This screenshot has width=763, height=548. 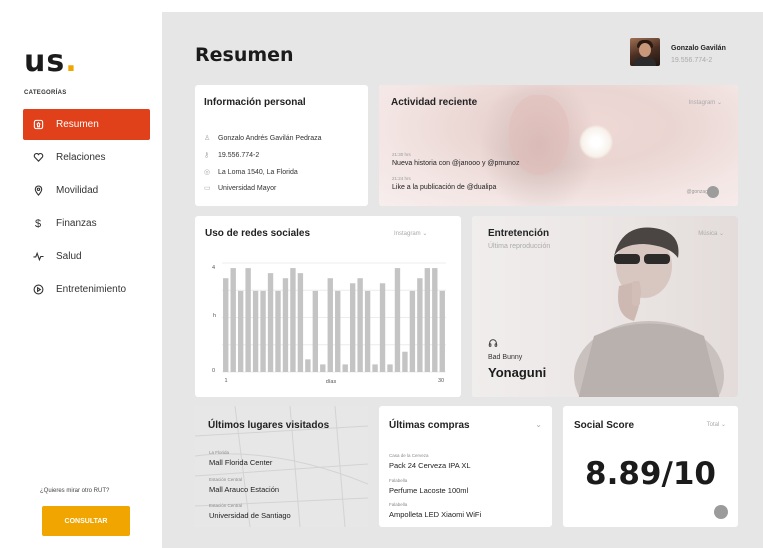 I want to click on chart-x-label: días, so click(x=331, y=382).